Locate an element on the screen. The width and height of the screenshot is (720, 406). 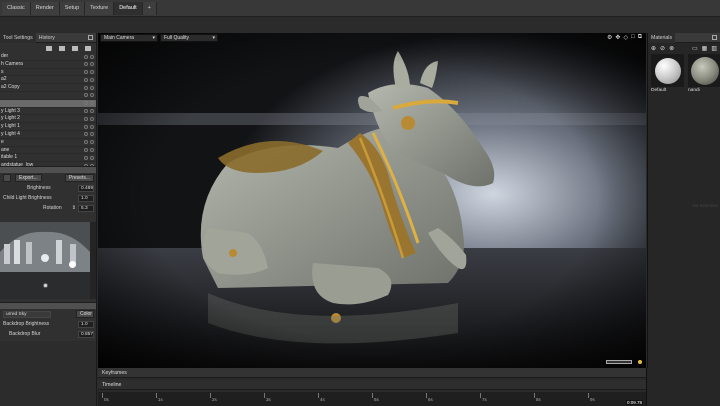
tab-materials: Materials is located at coordinates (662, 37).